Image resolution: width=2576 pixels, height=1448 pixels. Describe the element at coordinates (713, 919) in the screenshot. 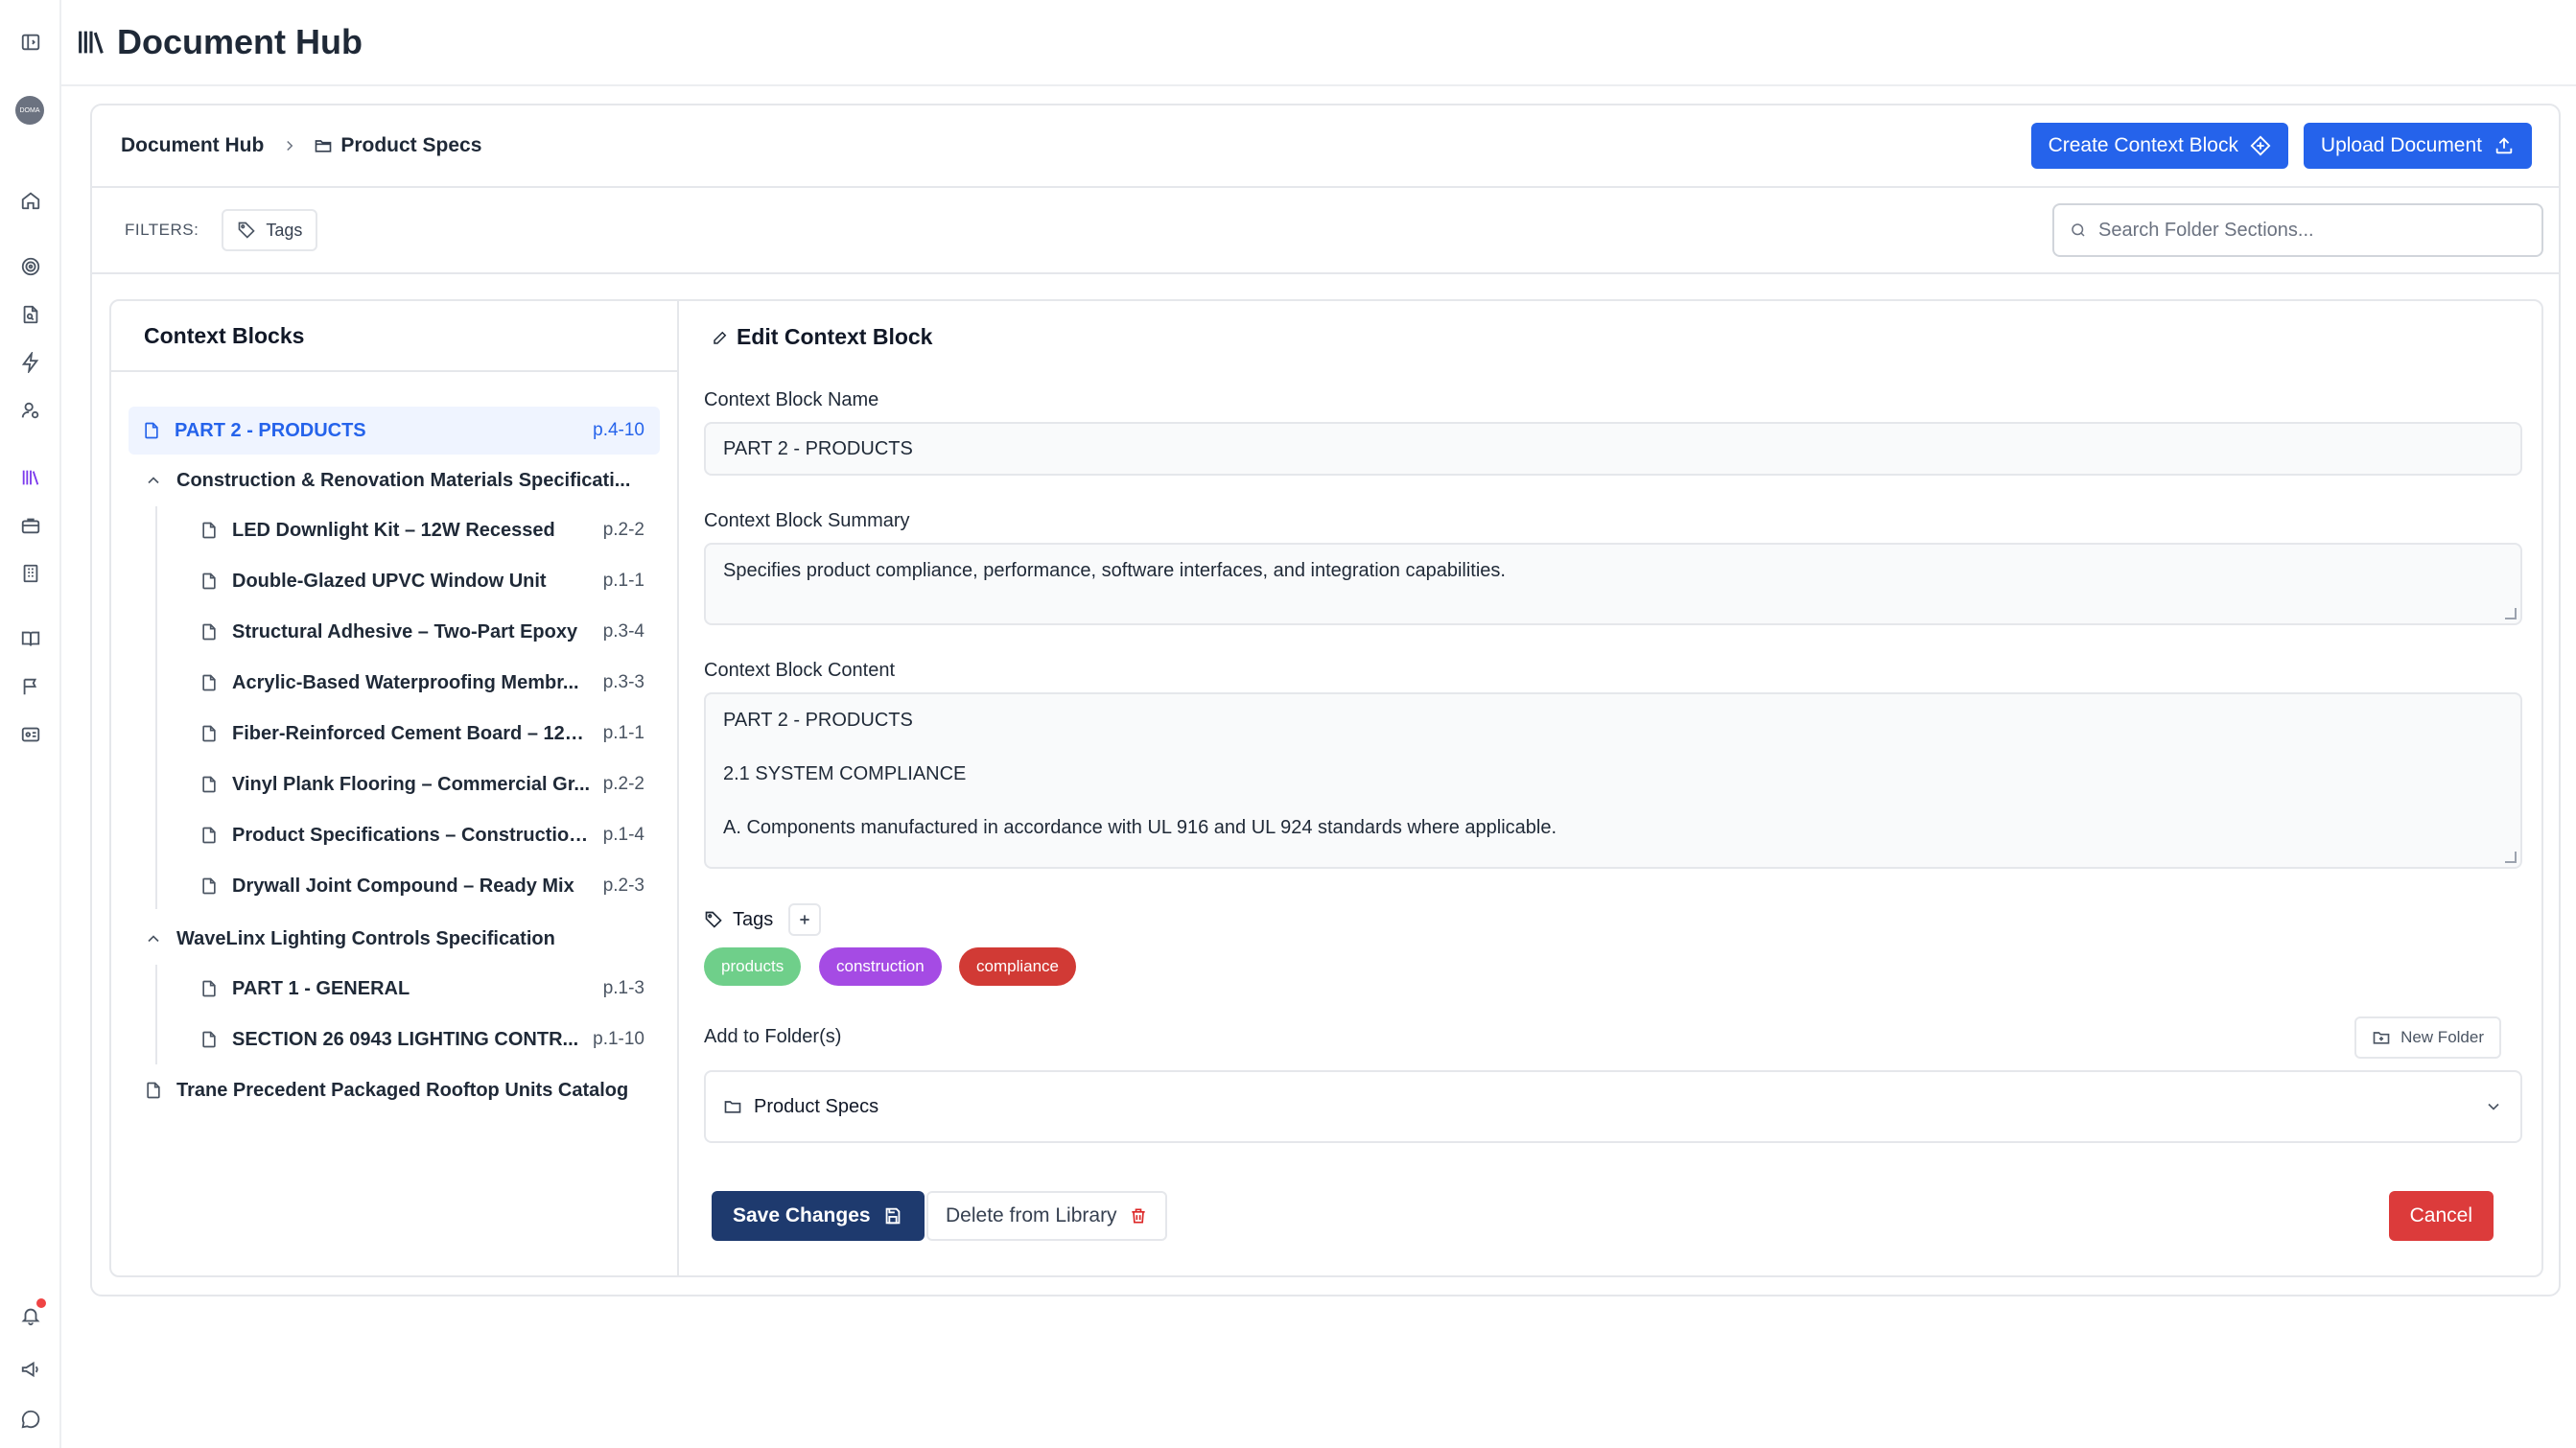

I see `tag-icon` at that location.